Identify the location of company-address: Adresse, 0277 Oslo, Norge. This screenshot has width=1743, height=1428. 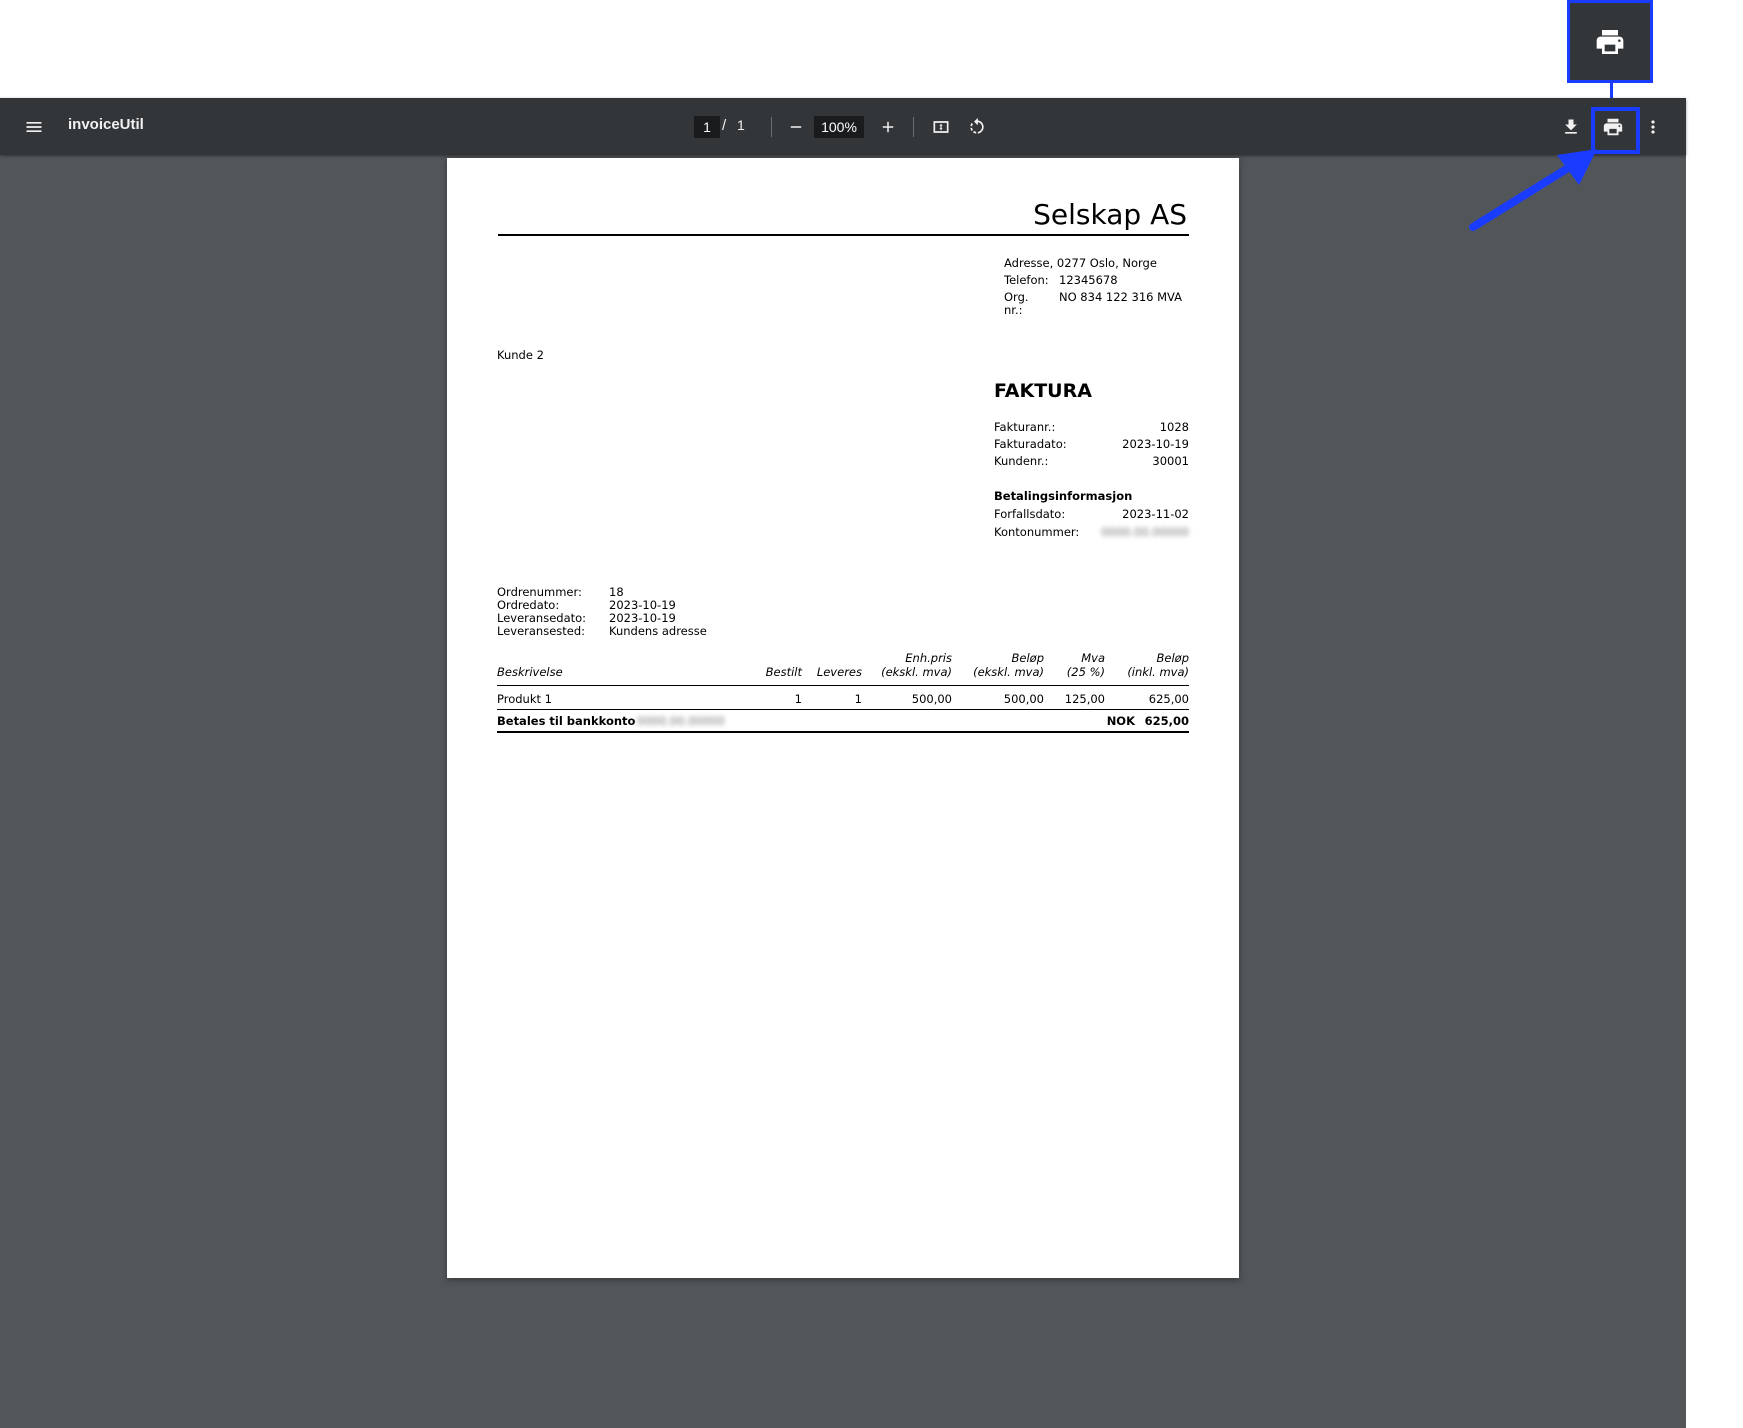
(1080, 263).